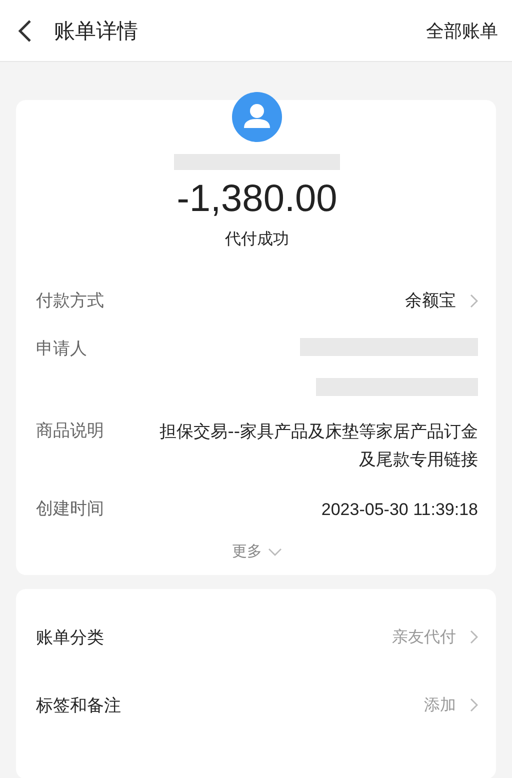 This screenshot has width=512, height=778. Describe the element at coordinates (275, 552) in the screenshot. I see `chevron-down-icon` at that location.